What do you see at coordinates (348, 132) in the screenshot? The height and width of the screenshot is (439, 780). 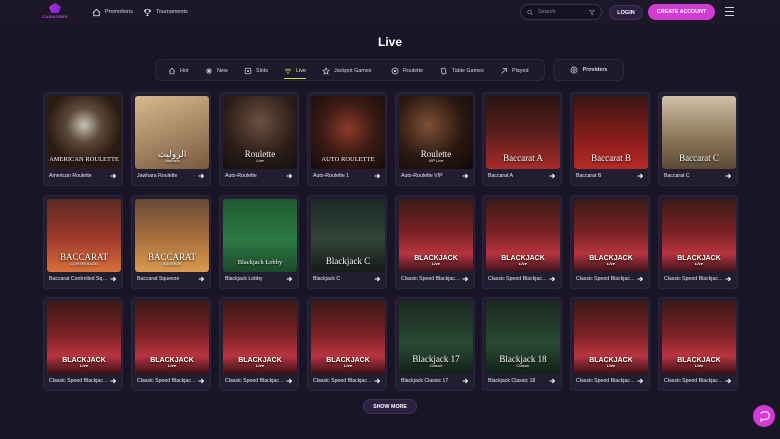 I see `game-thumbnail: AUTO ROULETTE` at bounding box center [348, 132].